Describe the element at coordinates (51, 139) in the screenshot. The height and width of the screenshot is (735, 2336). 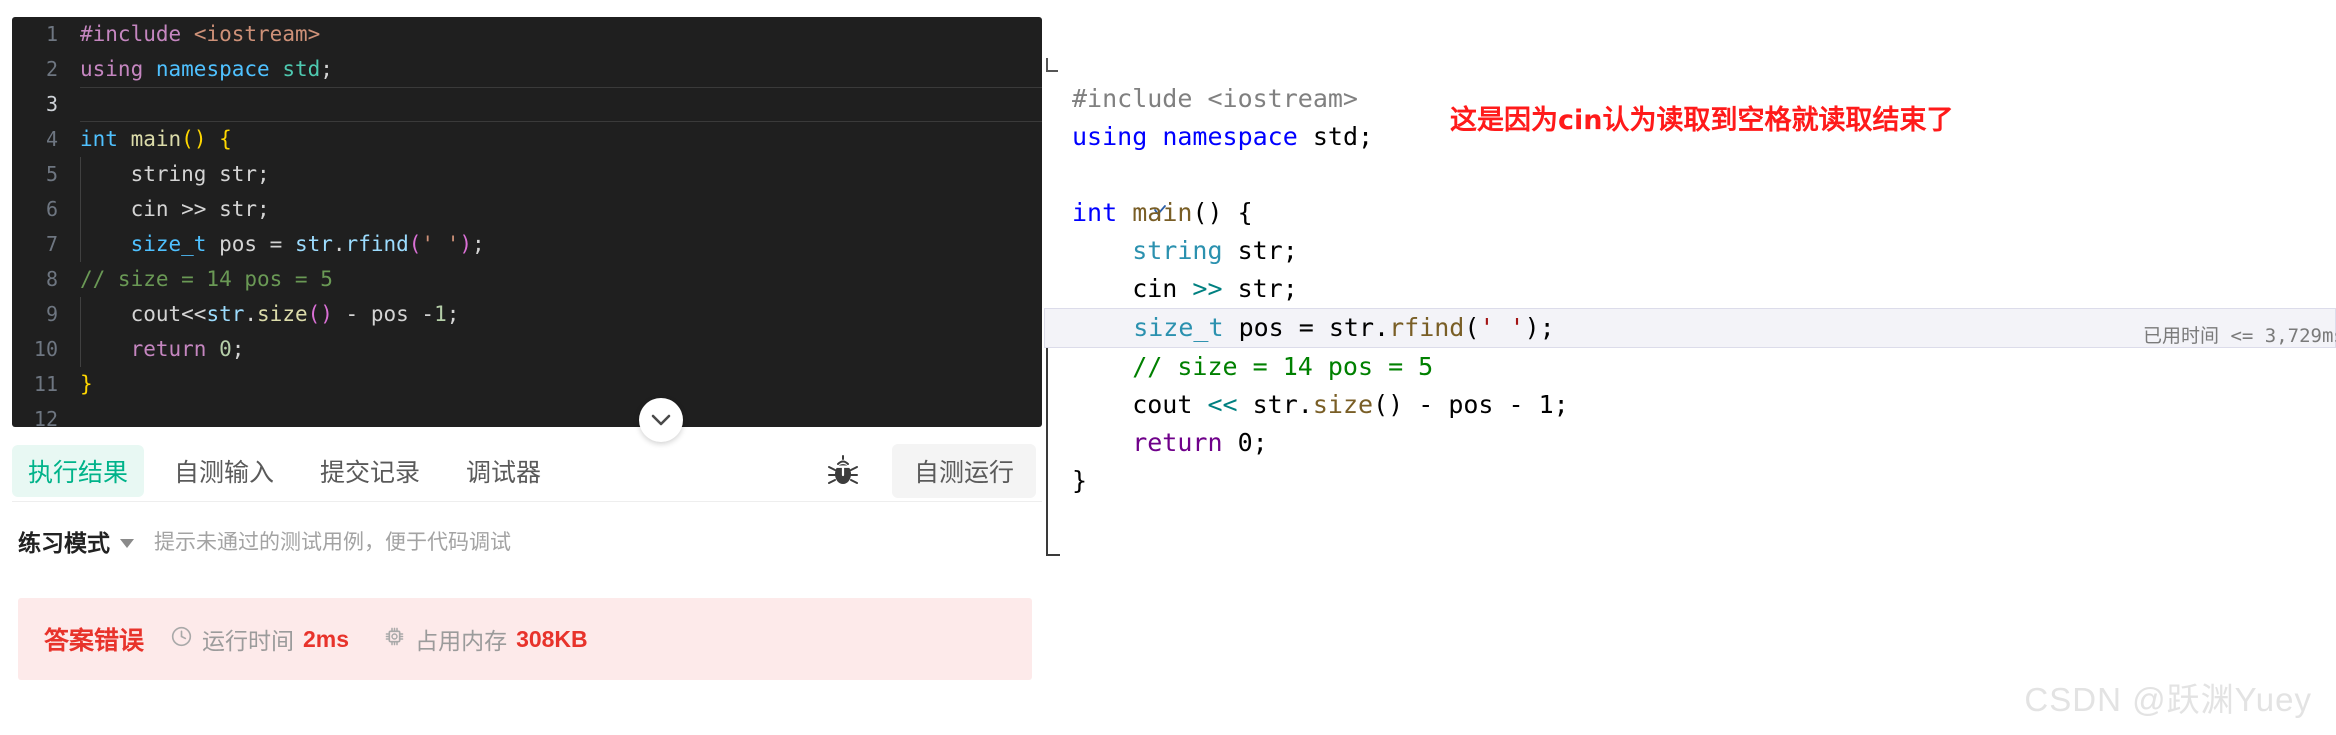
I see `line-number: 4` at that location.